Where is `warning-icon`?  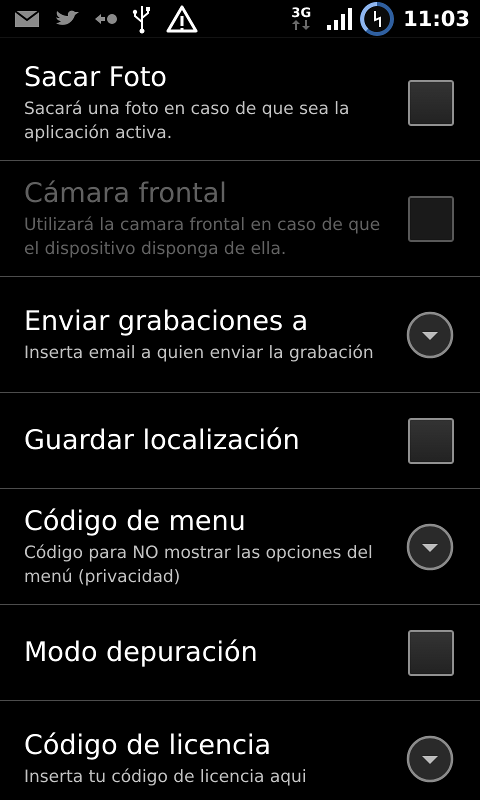
warning-icon is located at coordinates (182, 19).